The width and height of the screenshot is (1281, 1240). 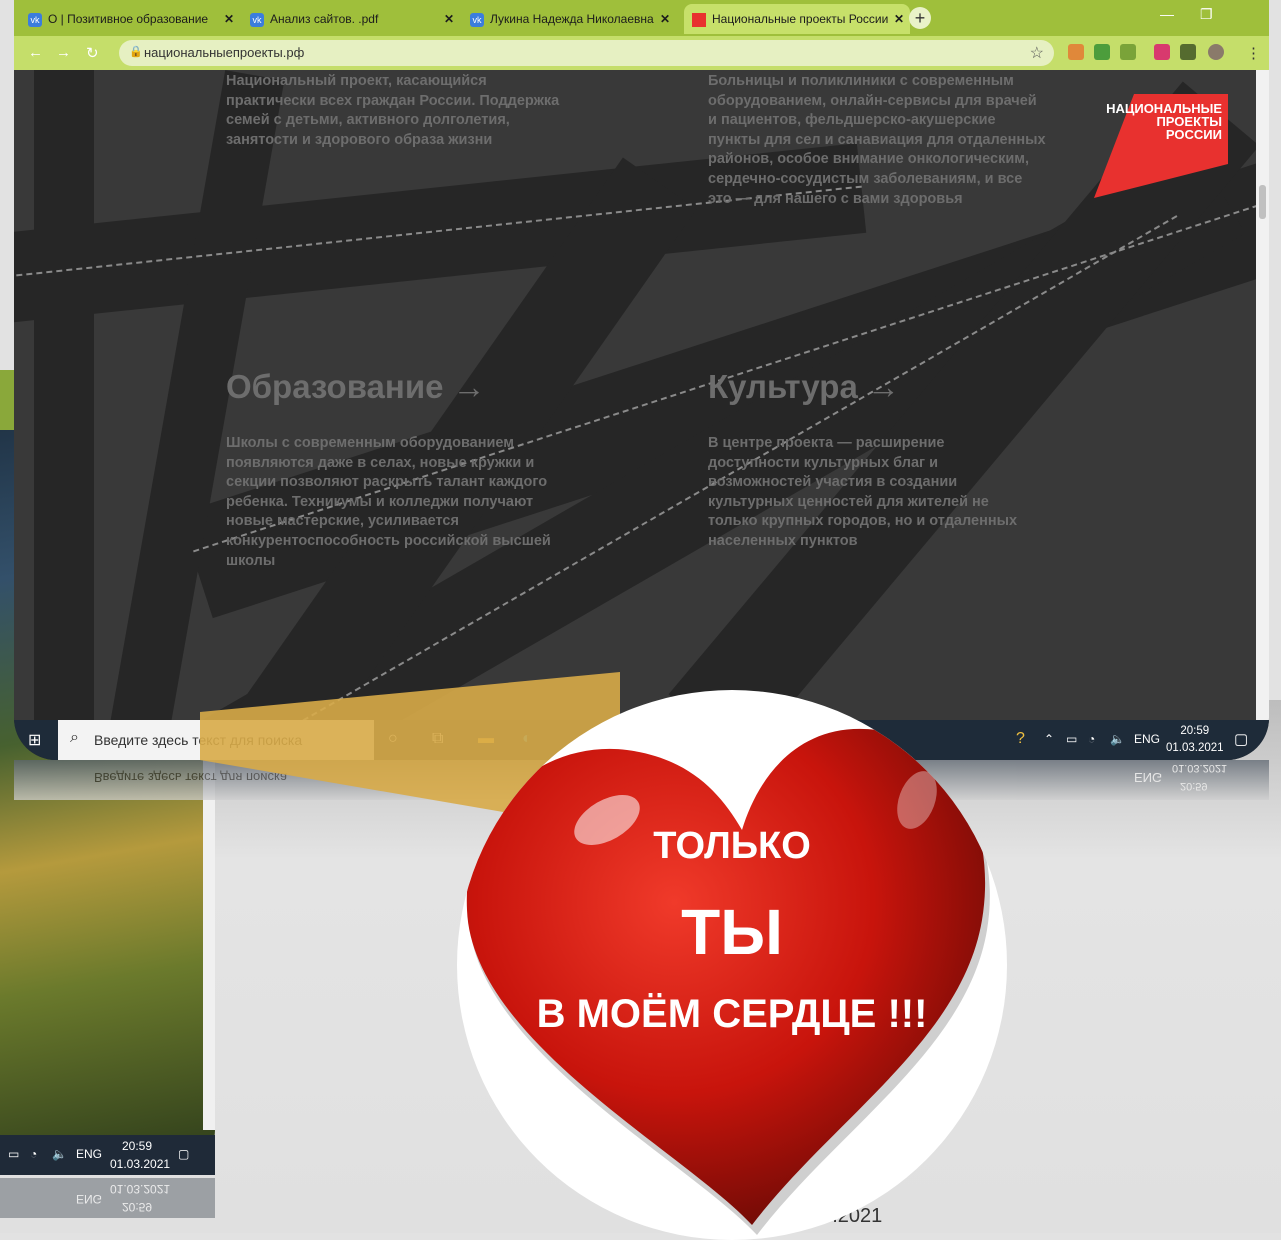 What do you see at coordinates (1188, 52) in the screenshot?
I see `puzzle-icon` at bounding box center [1188, 52].